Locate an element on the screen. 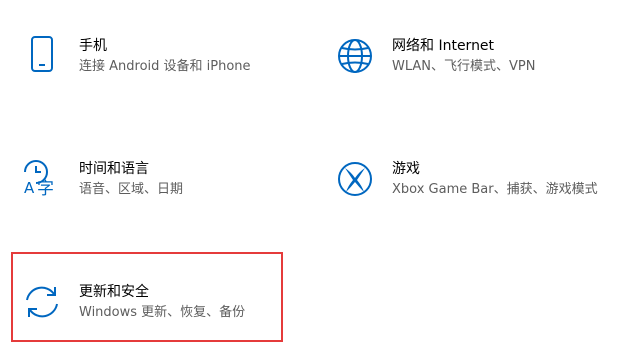  tile-description: Windows 更新、恢复、备份 is located at coordinates (162, 312).